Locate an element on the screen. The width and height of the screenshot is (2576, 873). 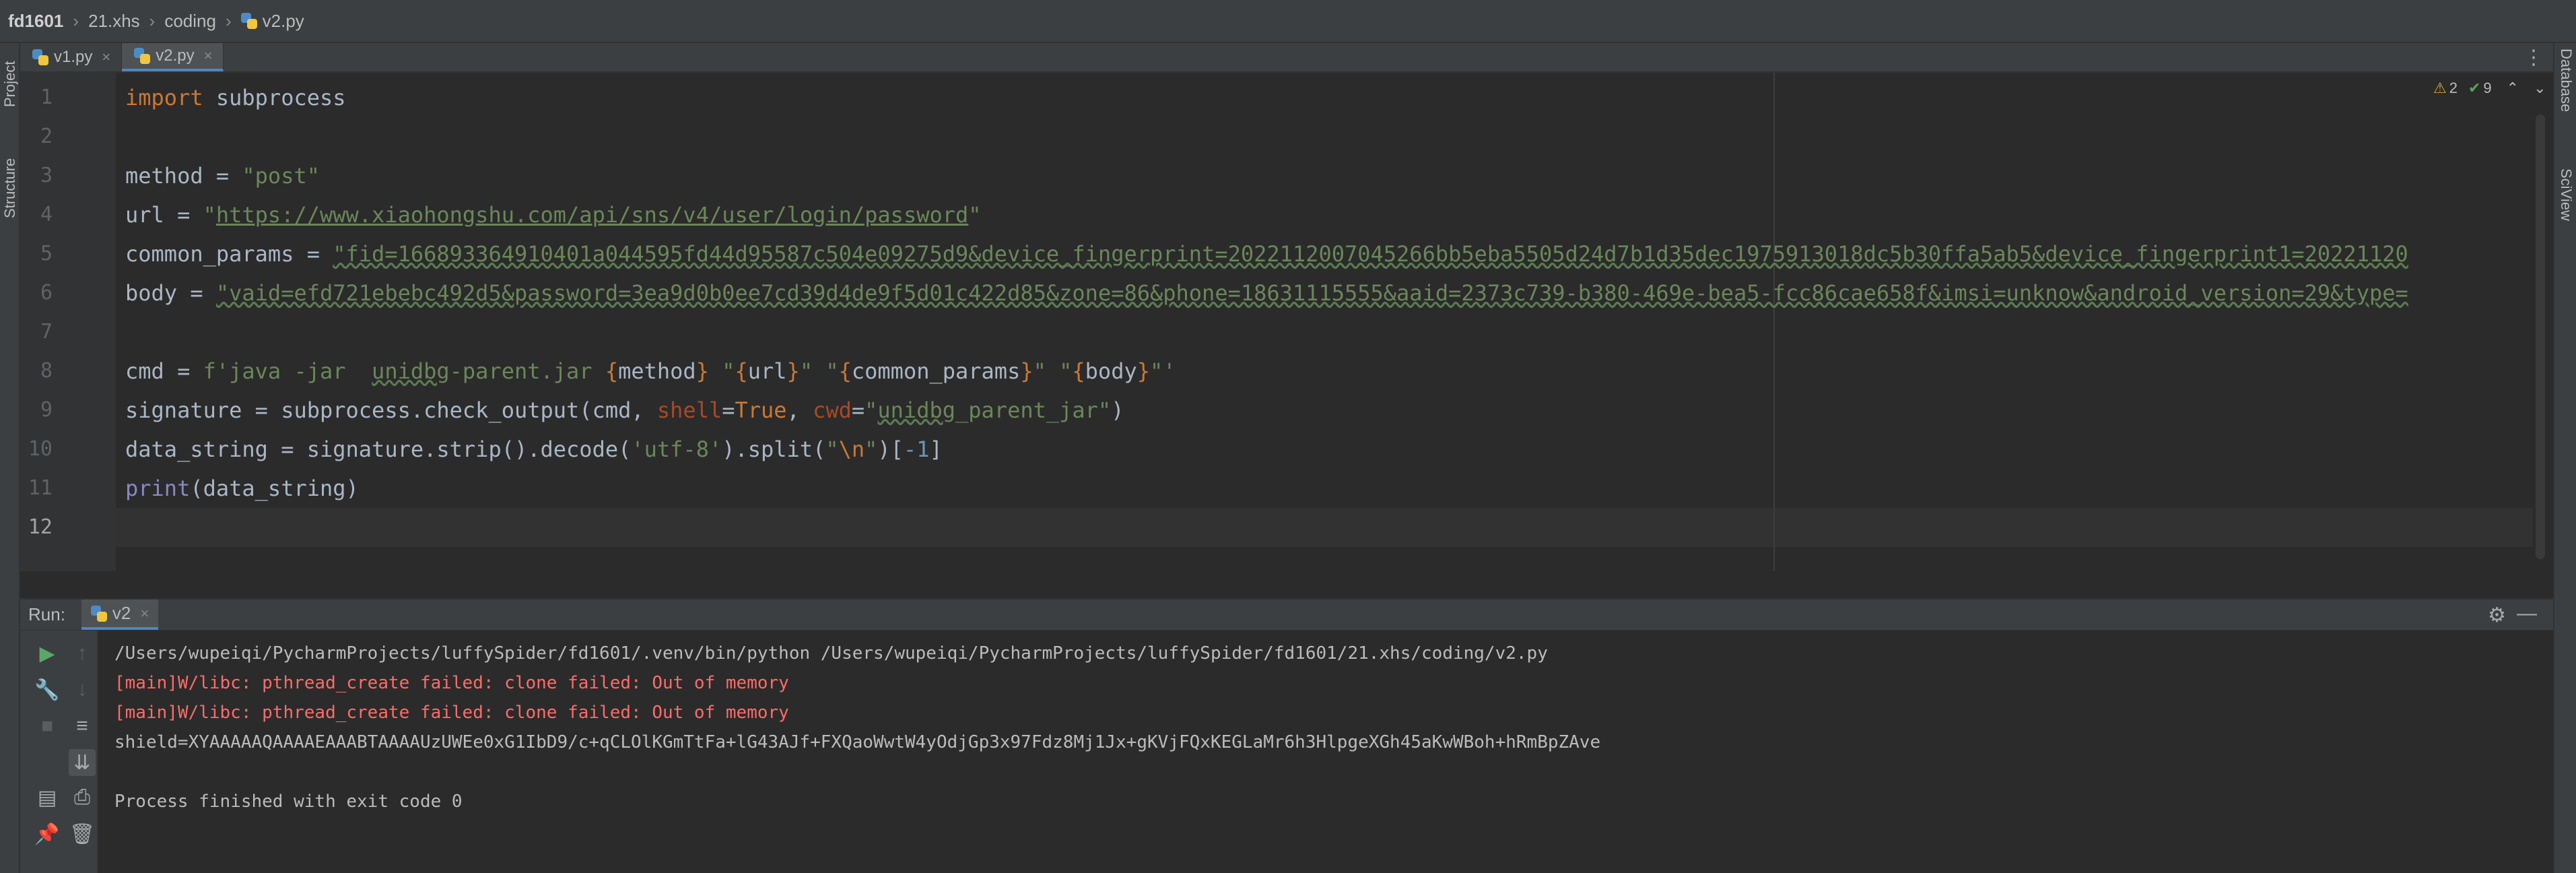
check-icon: ✔ is located at coordinates (2474, 87).